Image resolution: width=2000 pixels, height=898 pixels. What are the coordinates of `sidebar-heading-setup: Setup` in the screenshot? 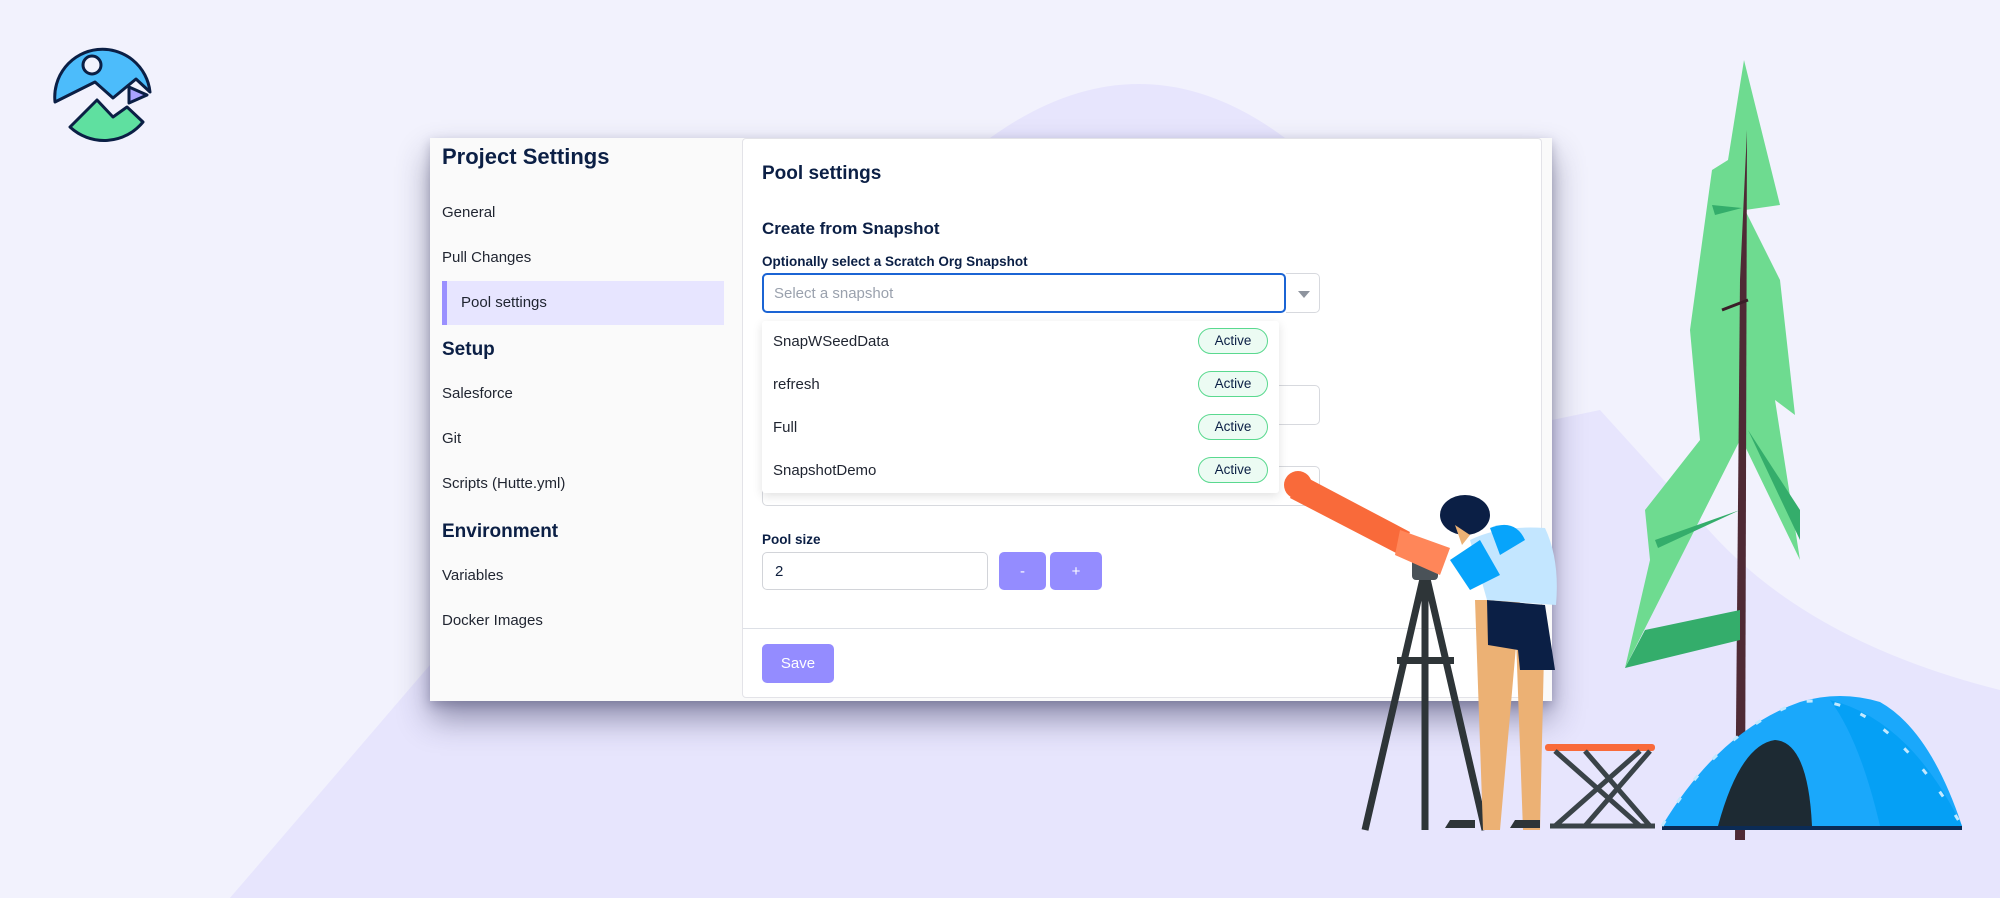 It's located at (468, 349).